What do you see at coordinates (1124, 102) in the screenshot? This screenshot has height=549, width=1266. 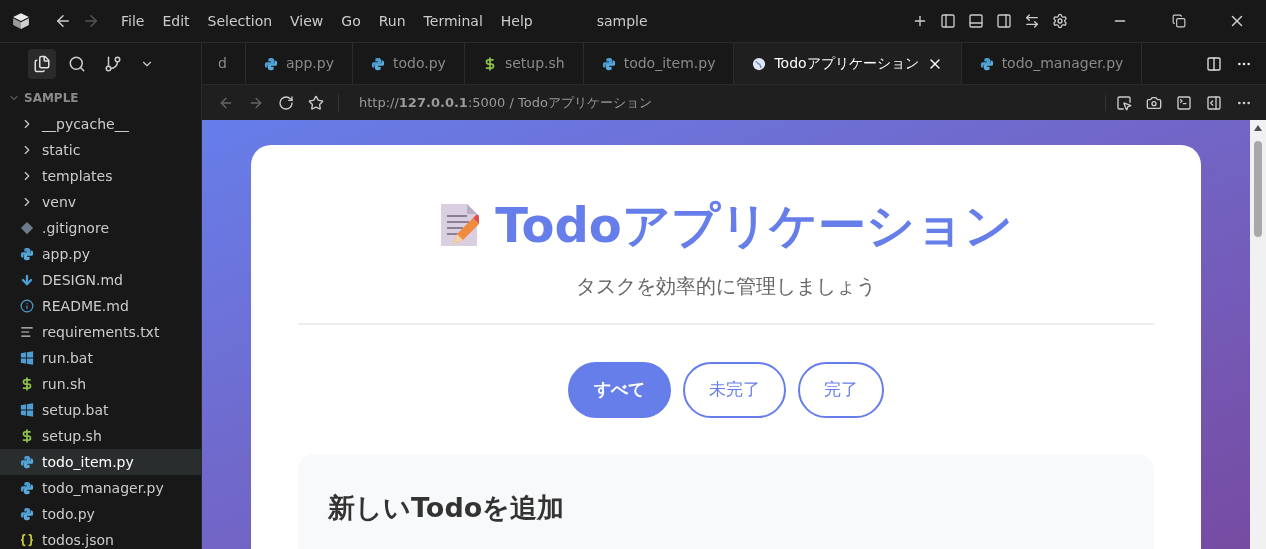 I see `inspect-icon` at bounding box center [1124, 102].